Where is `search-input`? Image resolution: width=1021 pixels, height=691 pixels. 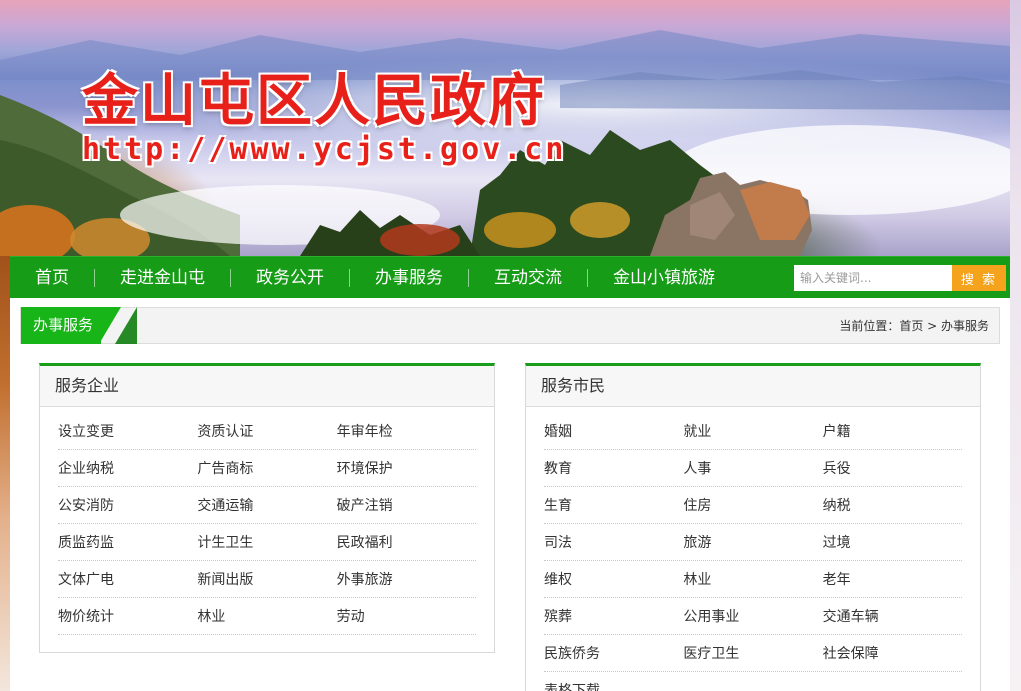 search-input is located at coordinates (873, 278).